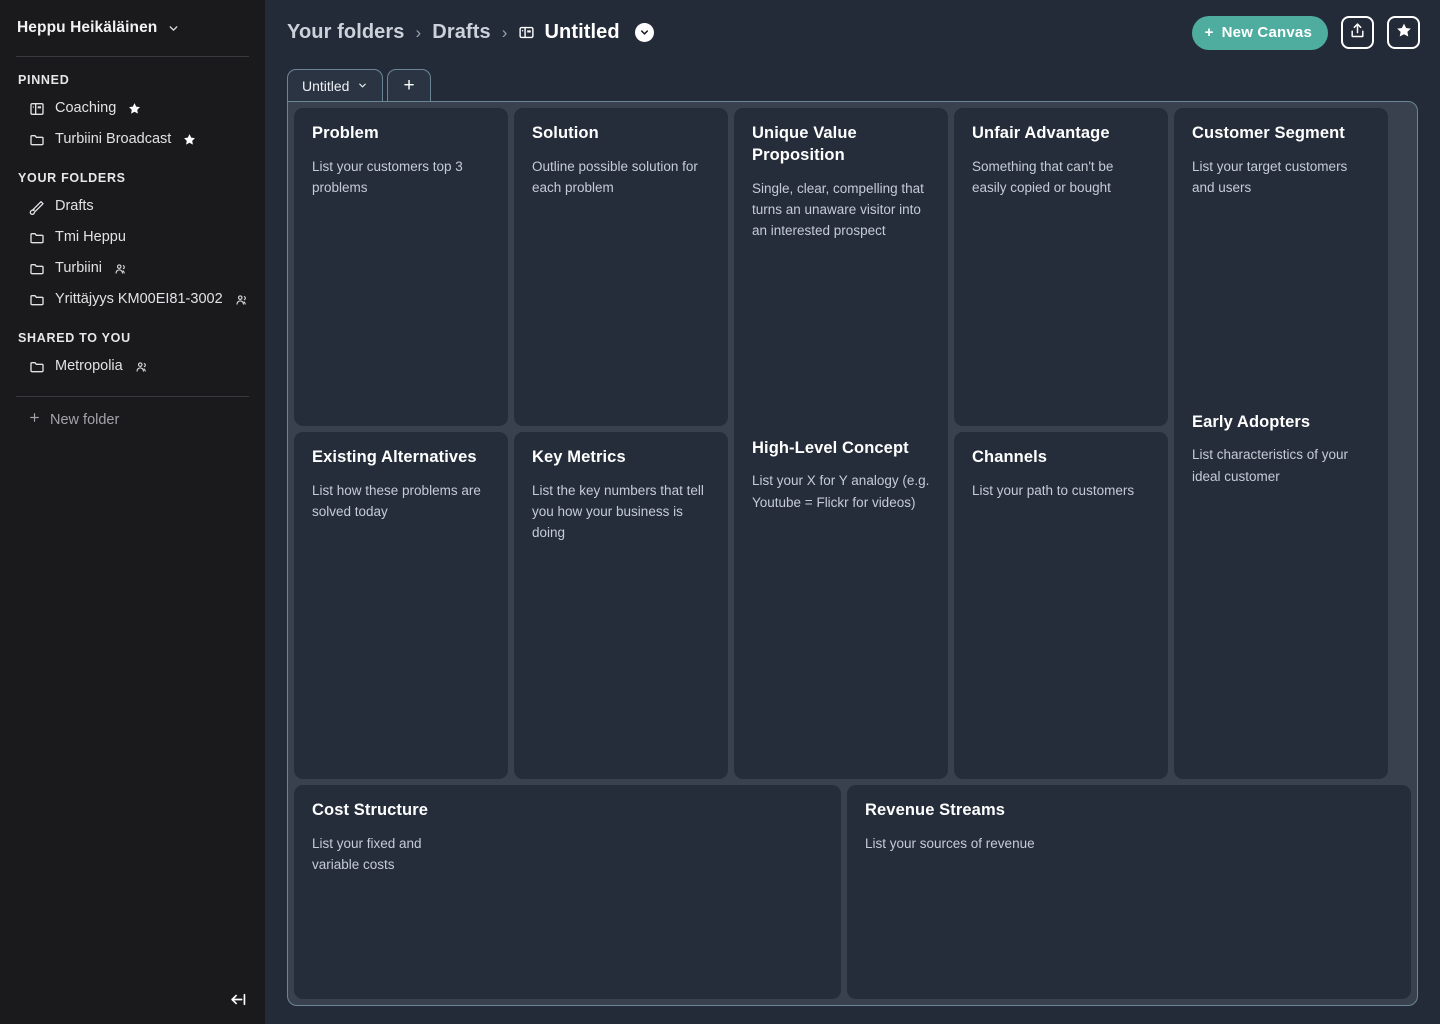  Describe the element at coordinates (852, 83) in the screenshot. I see `tab-bar: Untitled +` at that location.